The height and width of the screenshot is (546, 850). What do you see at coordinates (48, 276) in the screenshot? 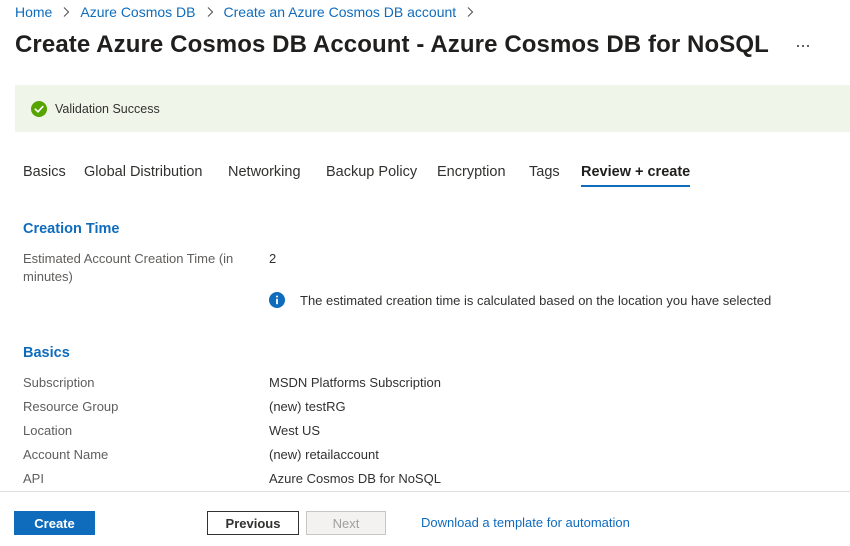
I see `field-label-line: minutes)` at bounding box center [48, 276].